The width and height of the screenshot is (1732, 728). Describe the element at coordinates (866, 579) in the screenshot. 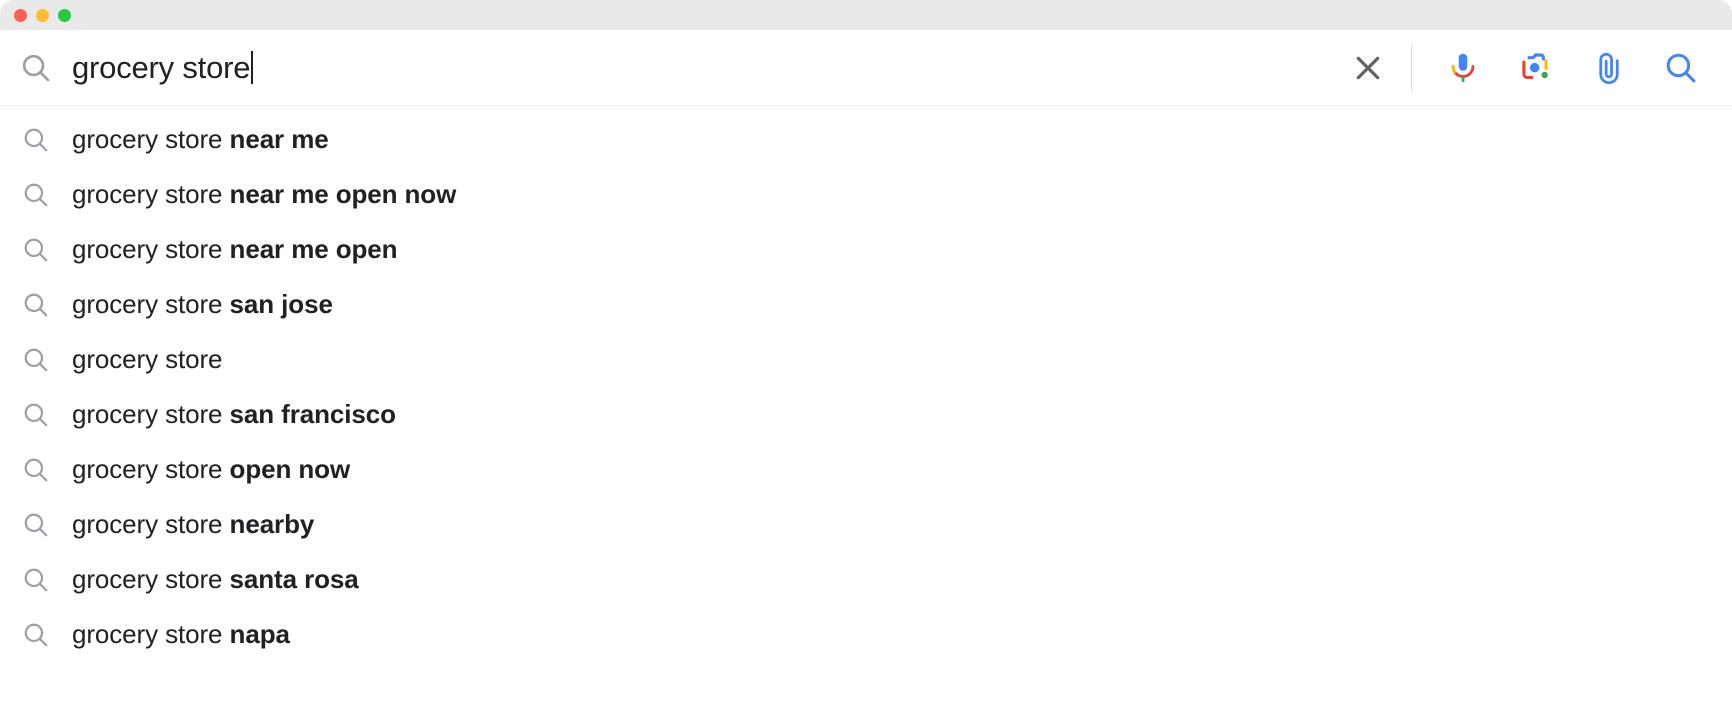

I see `suggestion-item: grocery store santa rosa` at that location.